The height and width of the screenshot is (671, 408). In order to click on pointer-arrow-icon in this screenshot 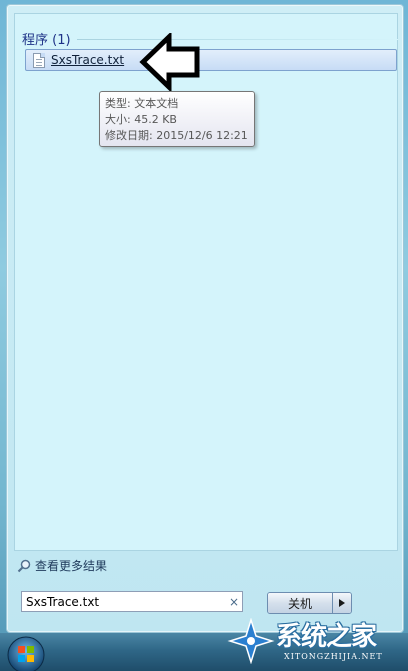, I will do `click(169, 62)`.